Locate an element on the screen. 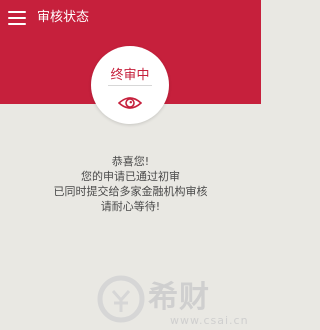  hamburger-menu-icon is located at coordinates (18, 18).